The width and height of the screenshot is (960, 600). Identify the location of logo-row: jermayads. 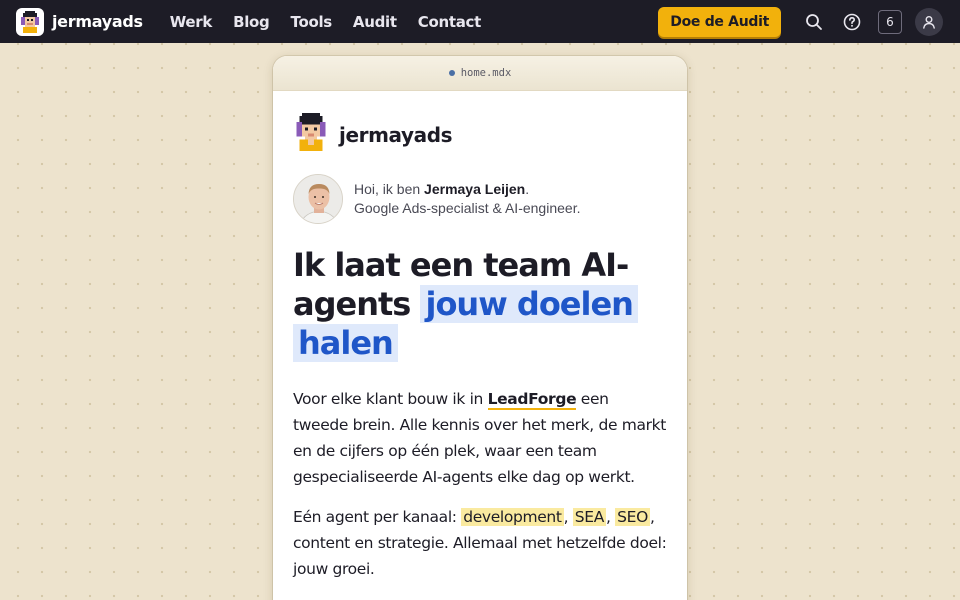
(480, 134).